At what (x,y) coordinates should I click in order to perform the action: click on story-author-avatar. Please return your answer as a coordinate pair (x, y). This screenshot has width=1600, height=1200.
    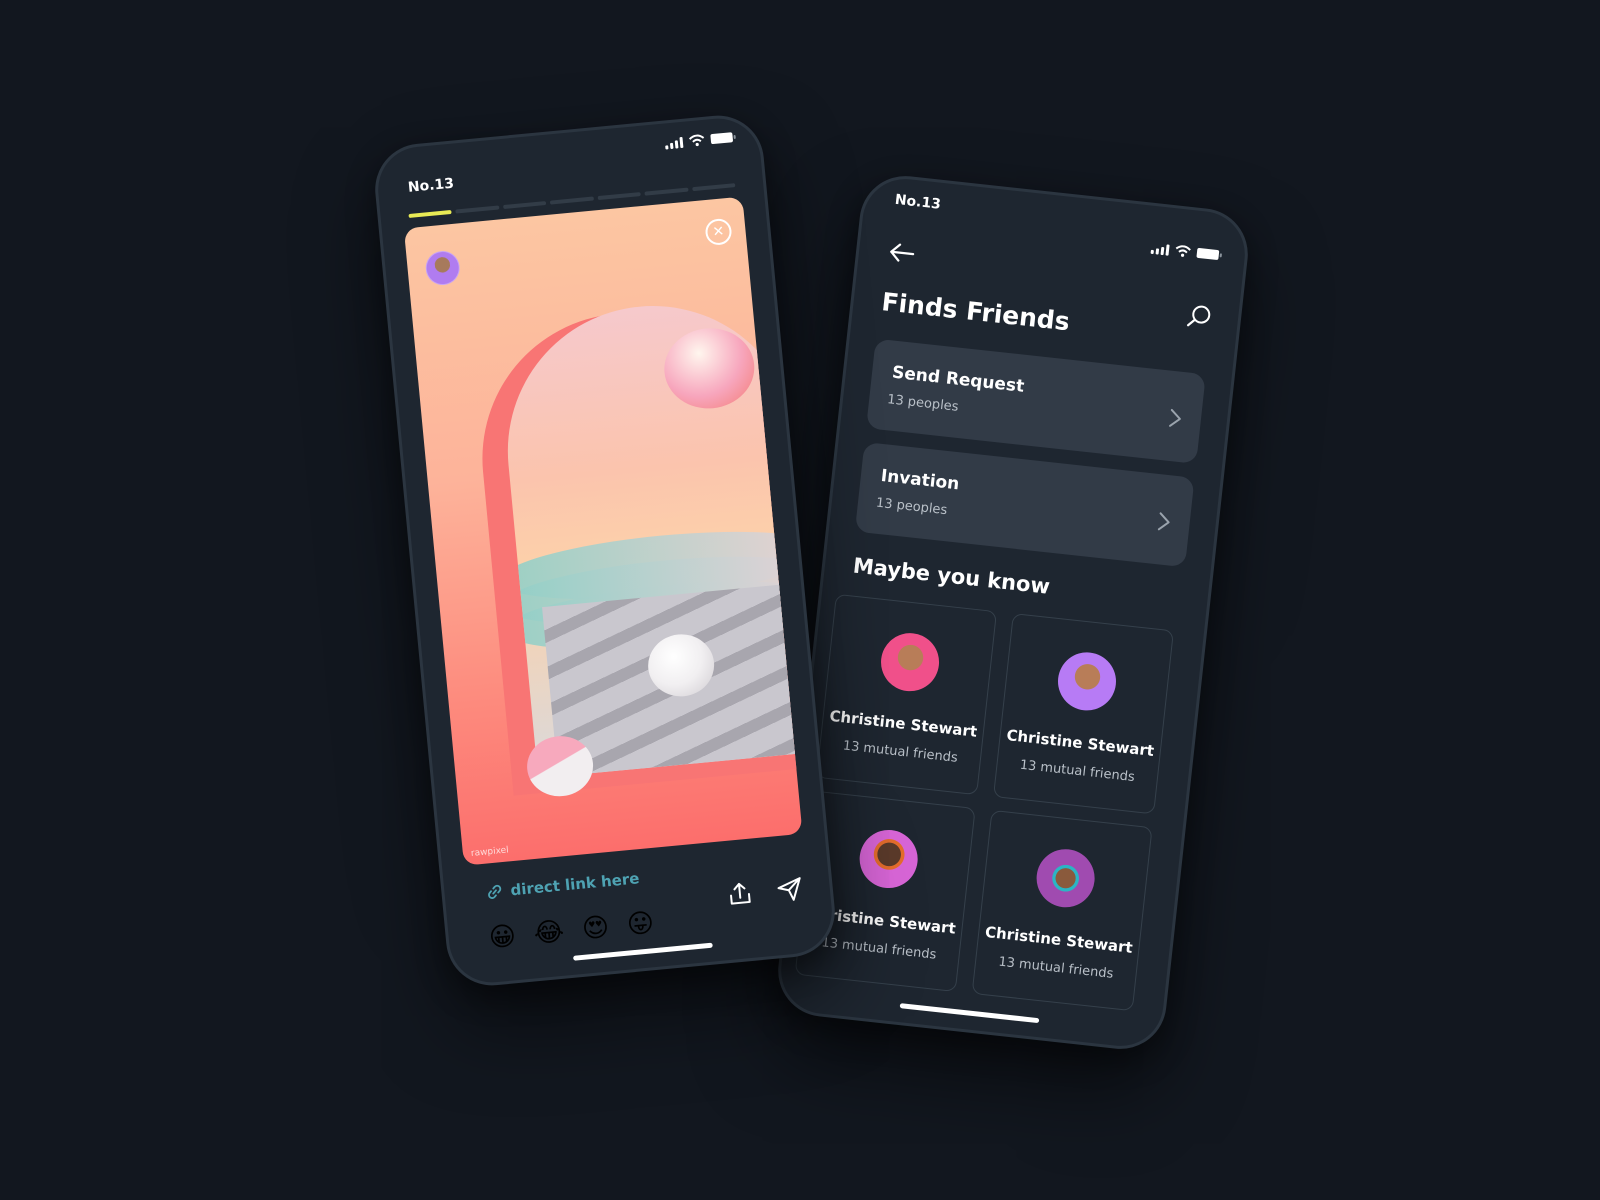
    Looking at the image, I should click on (443, 268).